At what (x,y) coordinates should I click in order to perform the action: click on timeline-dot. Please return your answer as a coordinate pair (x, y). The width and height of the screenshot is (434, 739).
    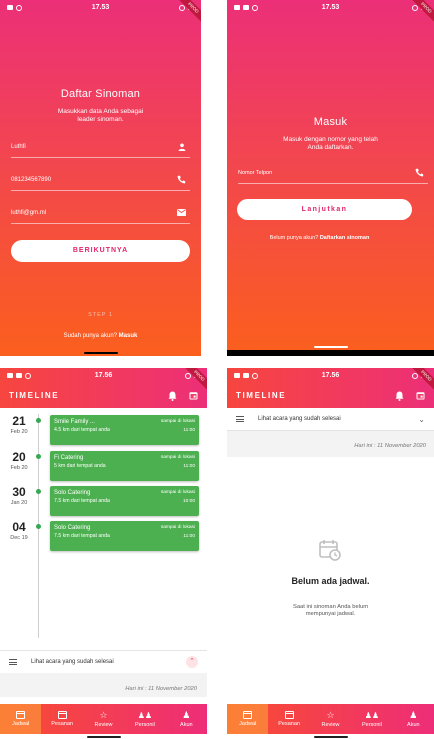
    Looking at the image, I should click on (38, 491).